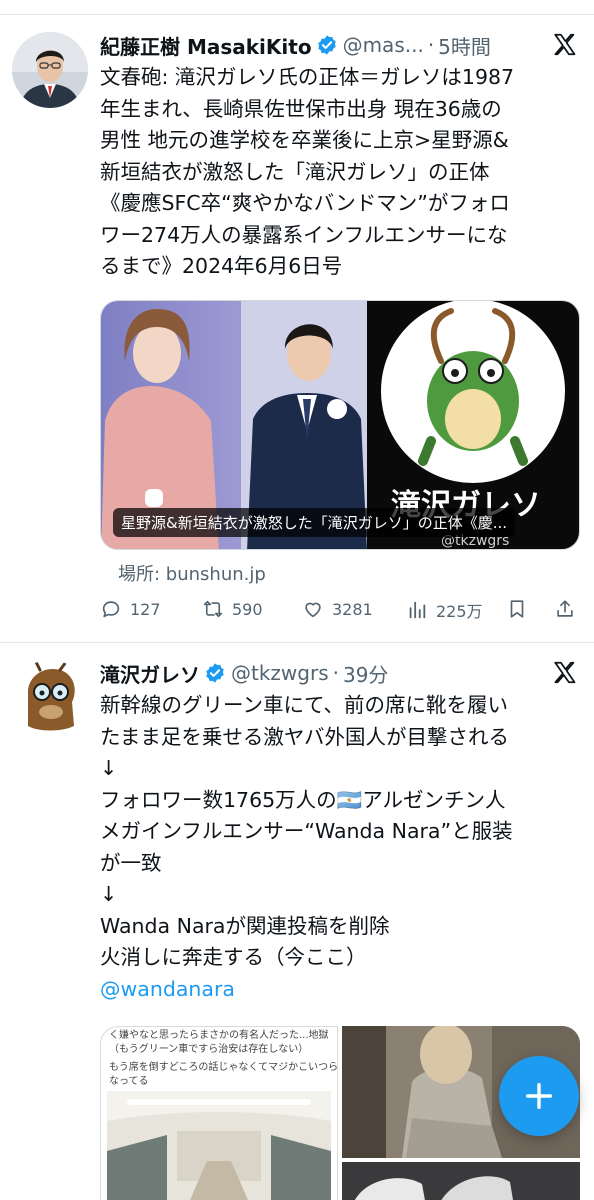 Image resolution: width=594 pixels, height=1200 pixels. Describe the element at coordinates (221, 266) in the screenshot. I see `tweet-text-line: るまで》2024年6月6日号` at that location.